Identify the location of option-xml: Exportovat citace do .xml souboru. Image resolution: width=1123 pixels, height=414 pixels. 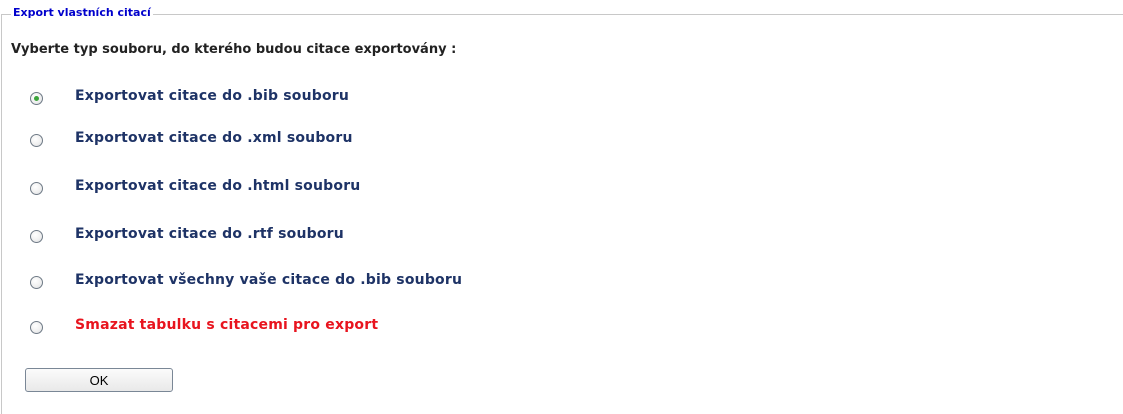
(191, 138).